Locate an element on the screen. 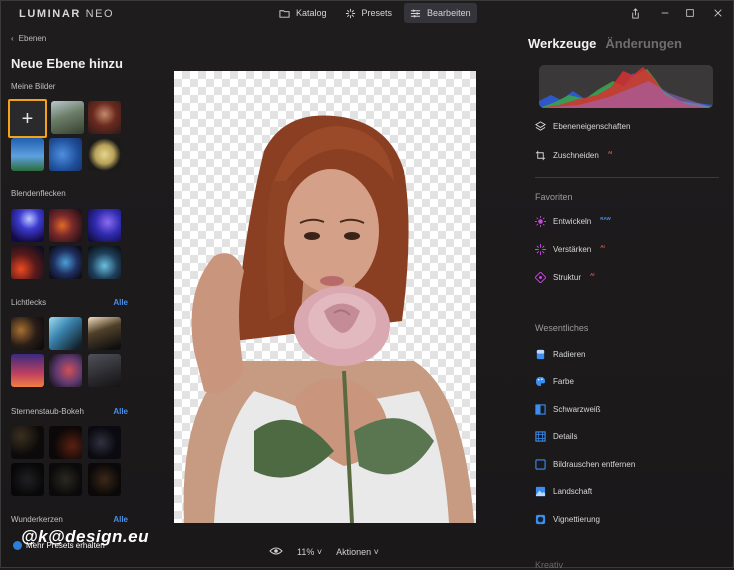 Image resolution: width=734 pixels, height=570 pixels. add-image-button: + is located at coordinates (27, 118).